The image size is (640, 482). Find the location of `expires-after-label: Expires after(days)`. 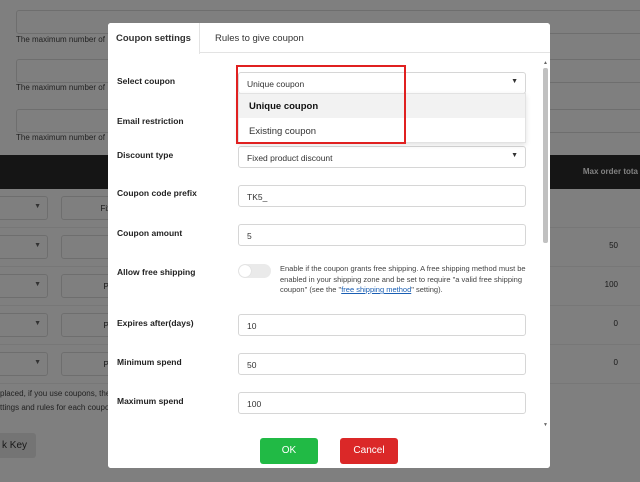

expires-after-label: Expires after(days) is located at coordinates (155, 323).